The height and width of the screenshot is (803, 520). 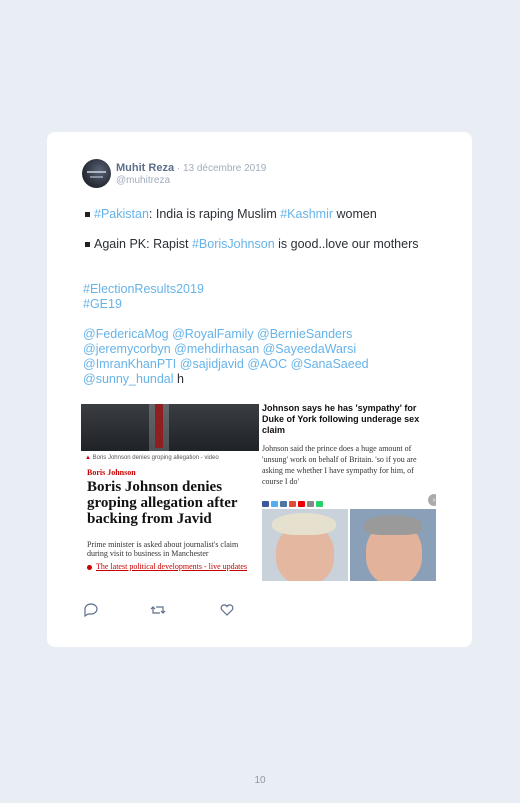 I want to click on bullet-icon, so click(x=89, y=567).